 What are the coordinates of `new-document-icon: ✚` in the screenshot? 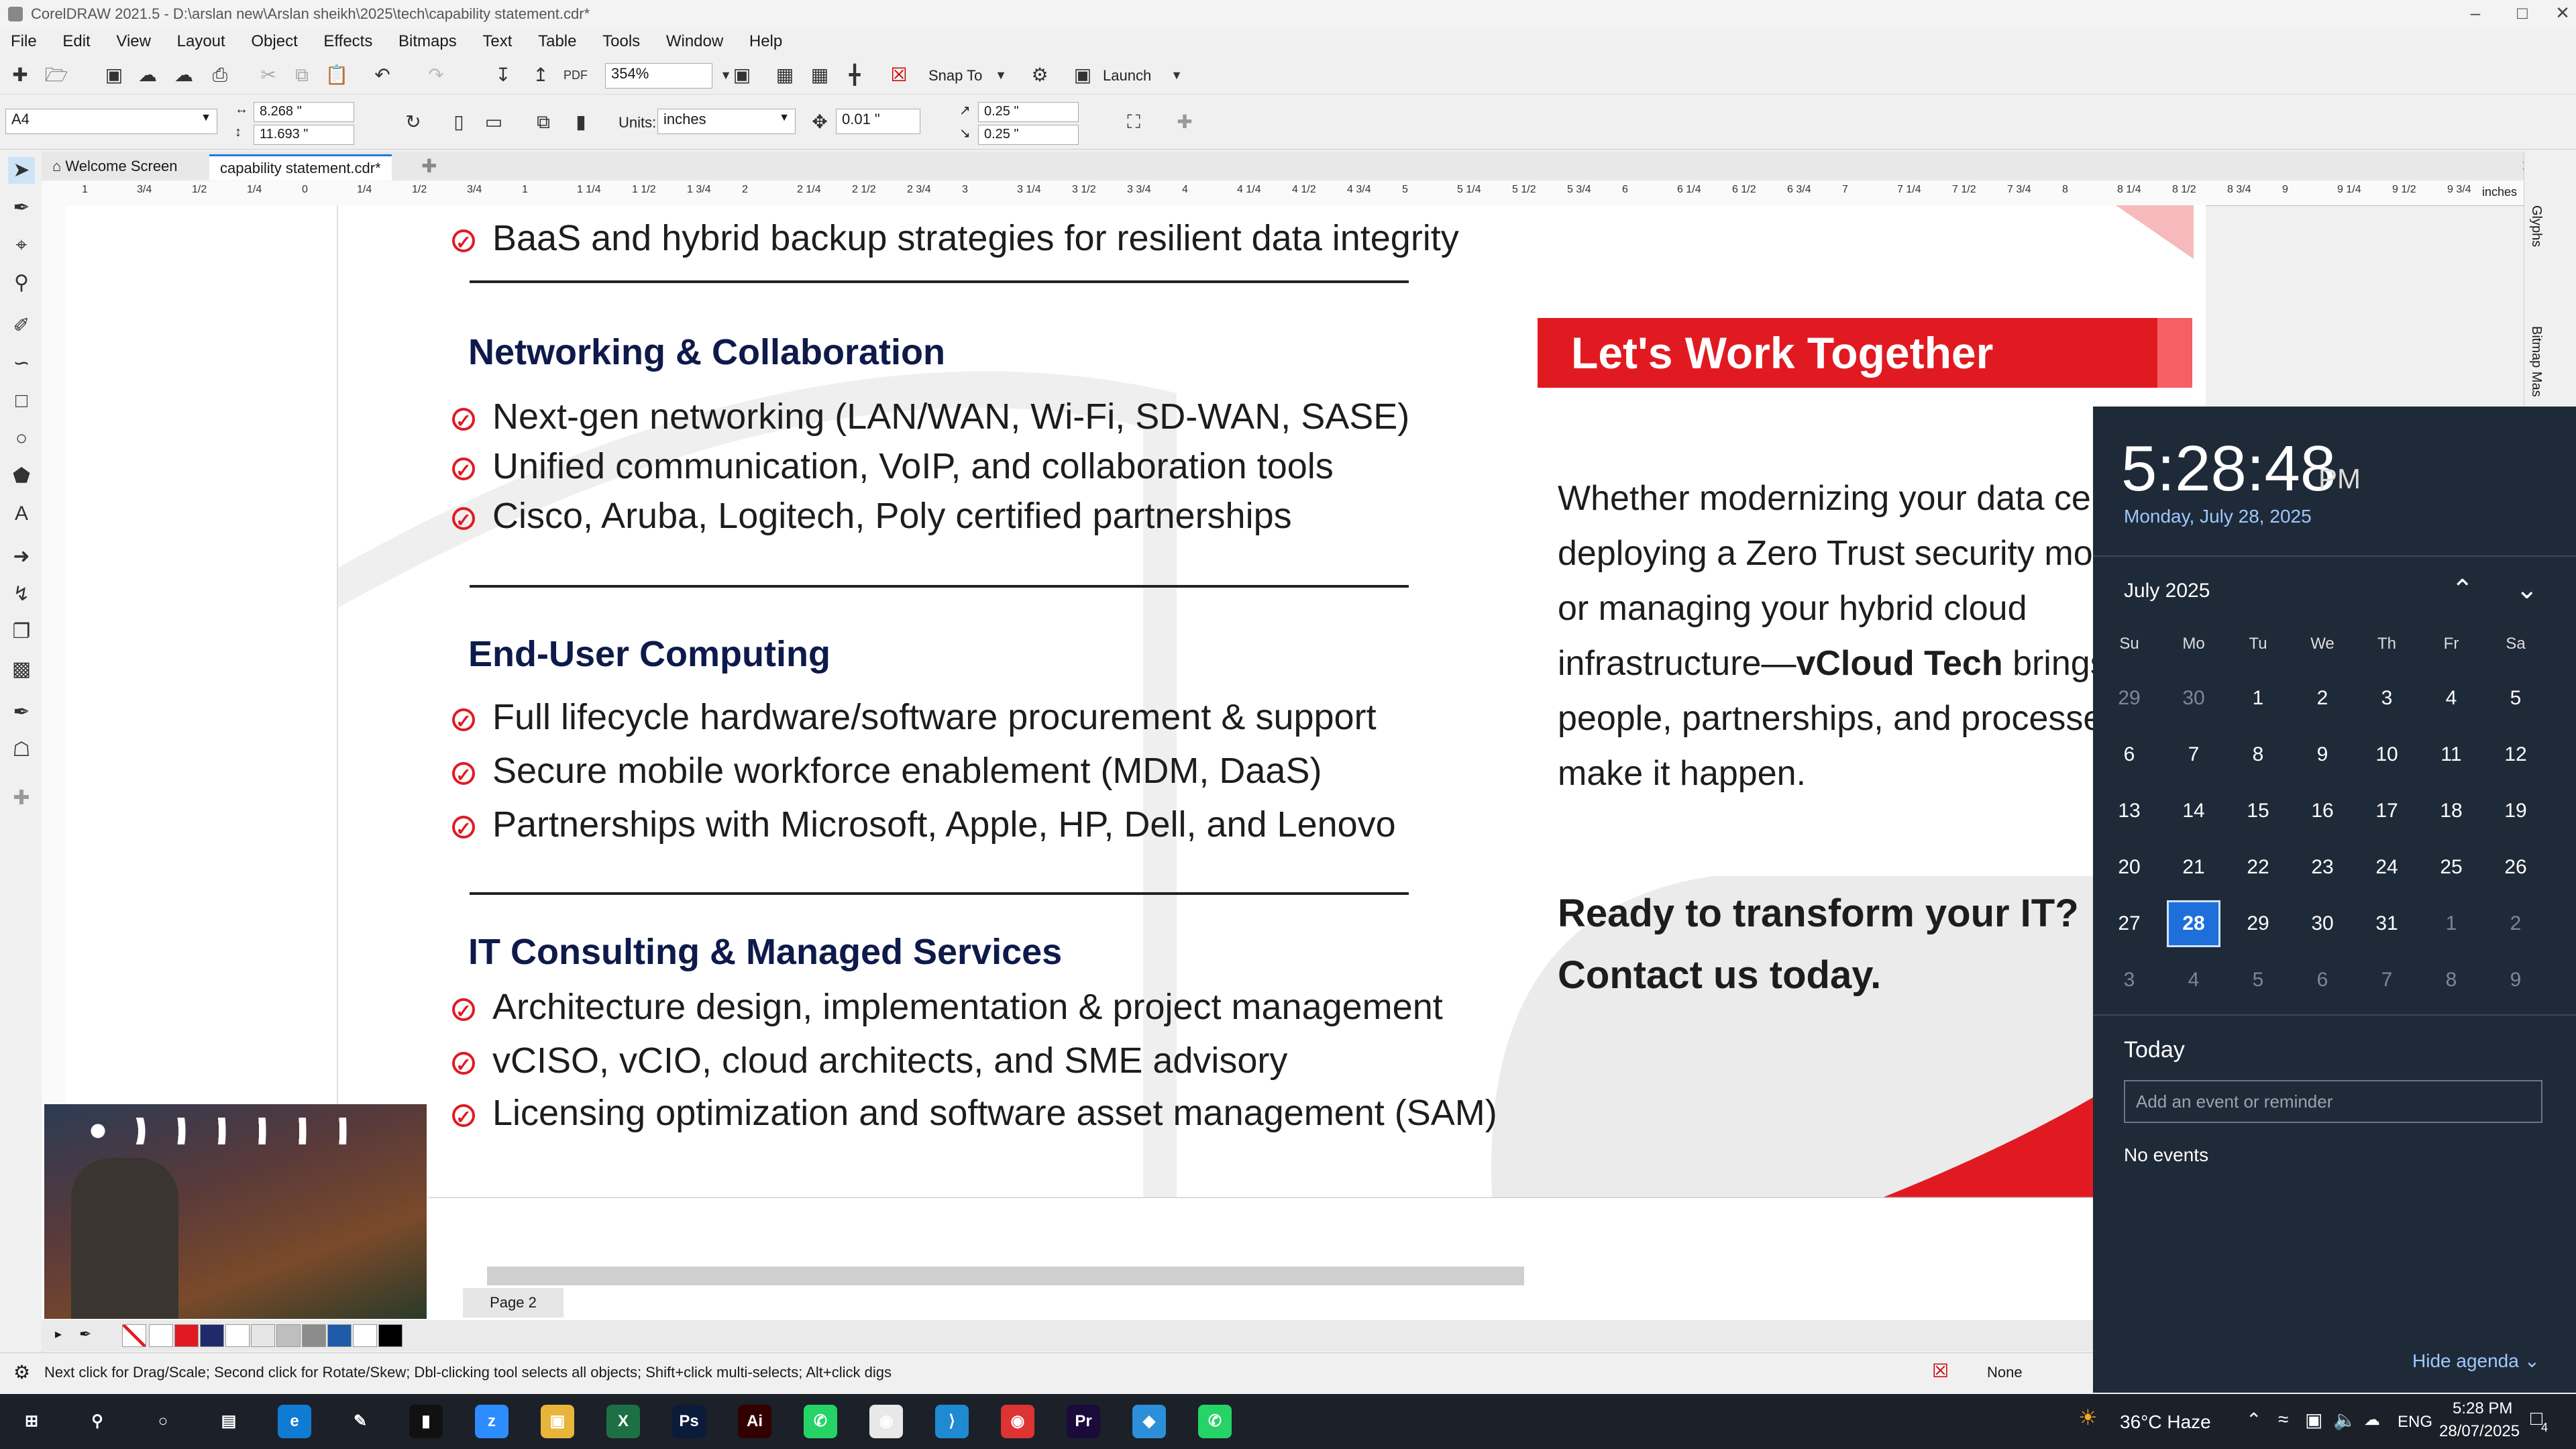 It's located at (20, 75).